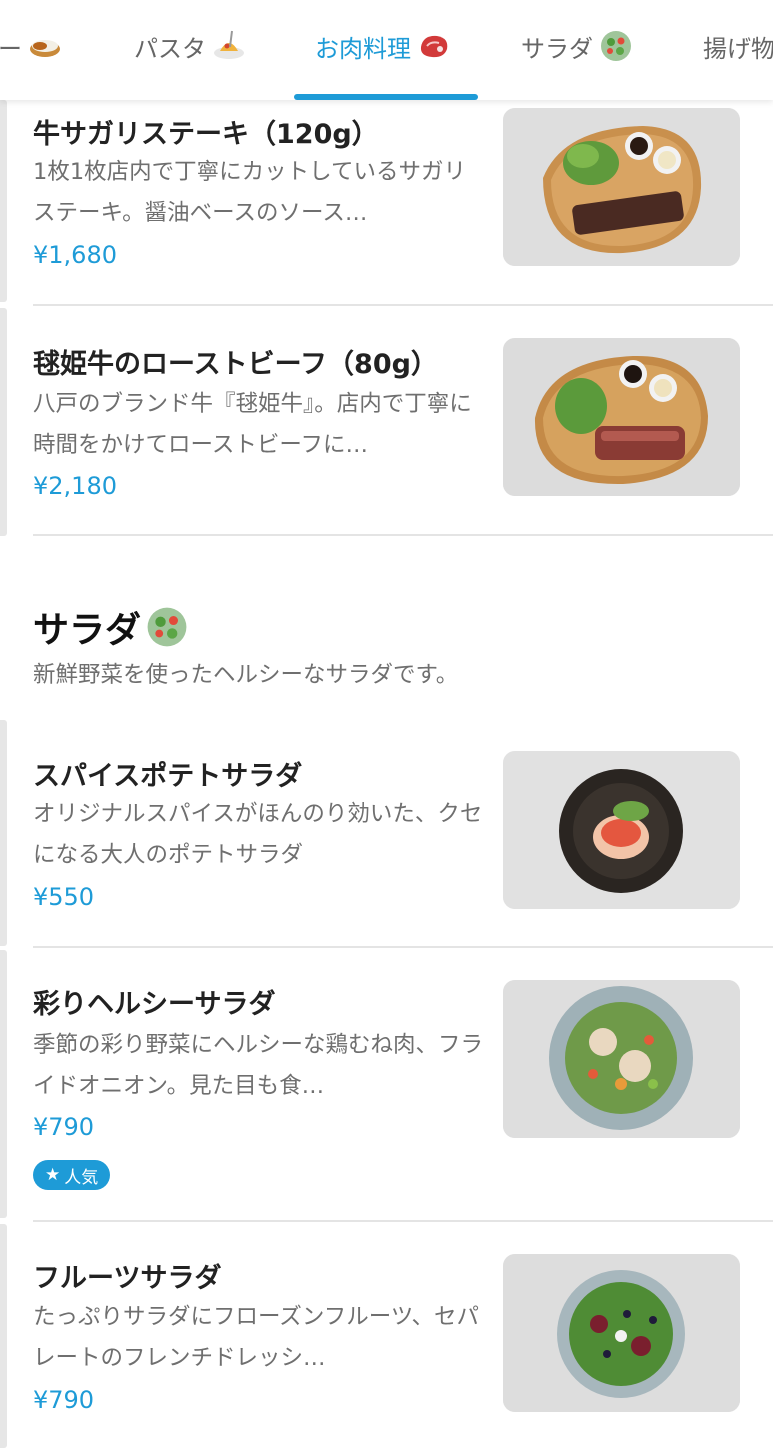 The width and height of the screenshot is (773, 1448). Describe the element at coordinates (75, 255) in the screenshot. I see `item-price: ¥1,680` at that location.